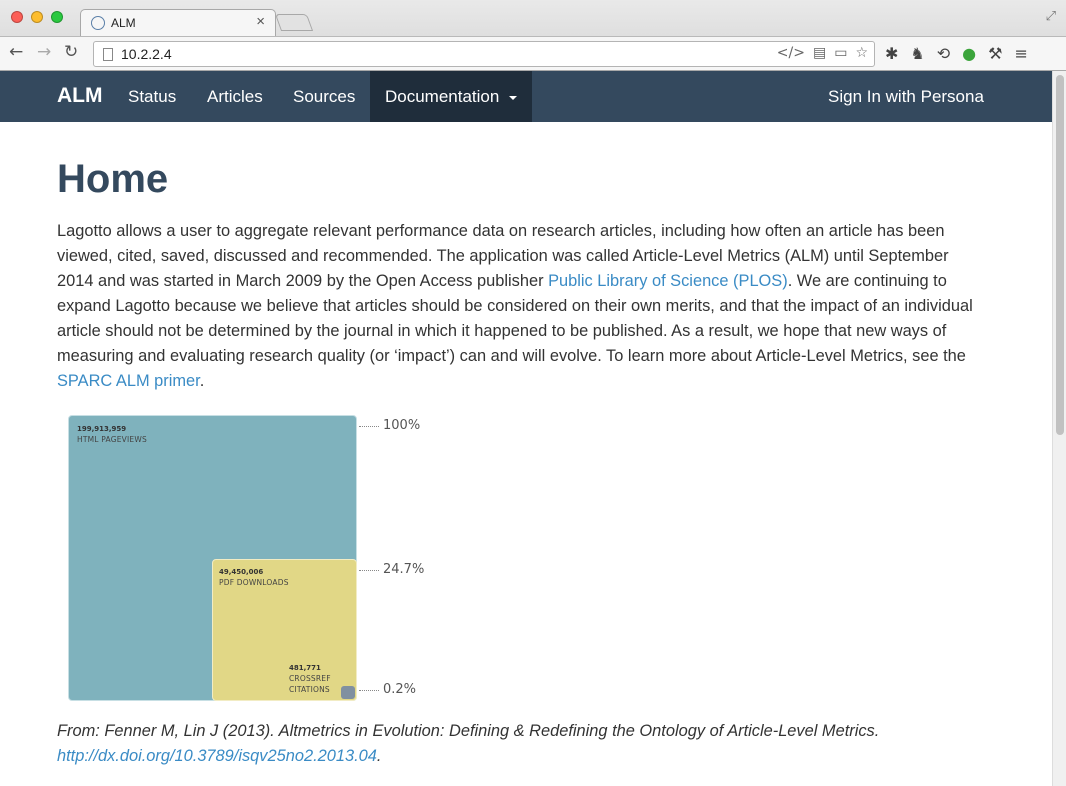 The width and height of the screenshot is (1066, 786). I want to click on reload-button: ↻, so click(71, 52).